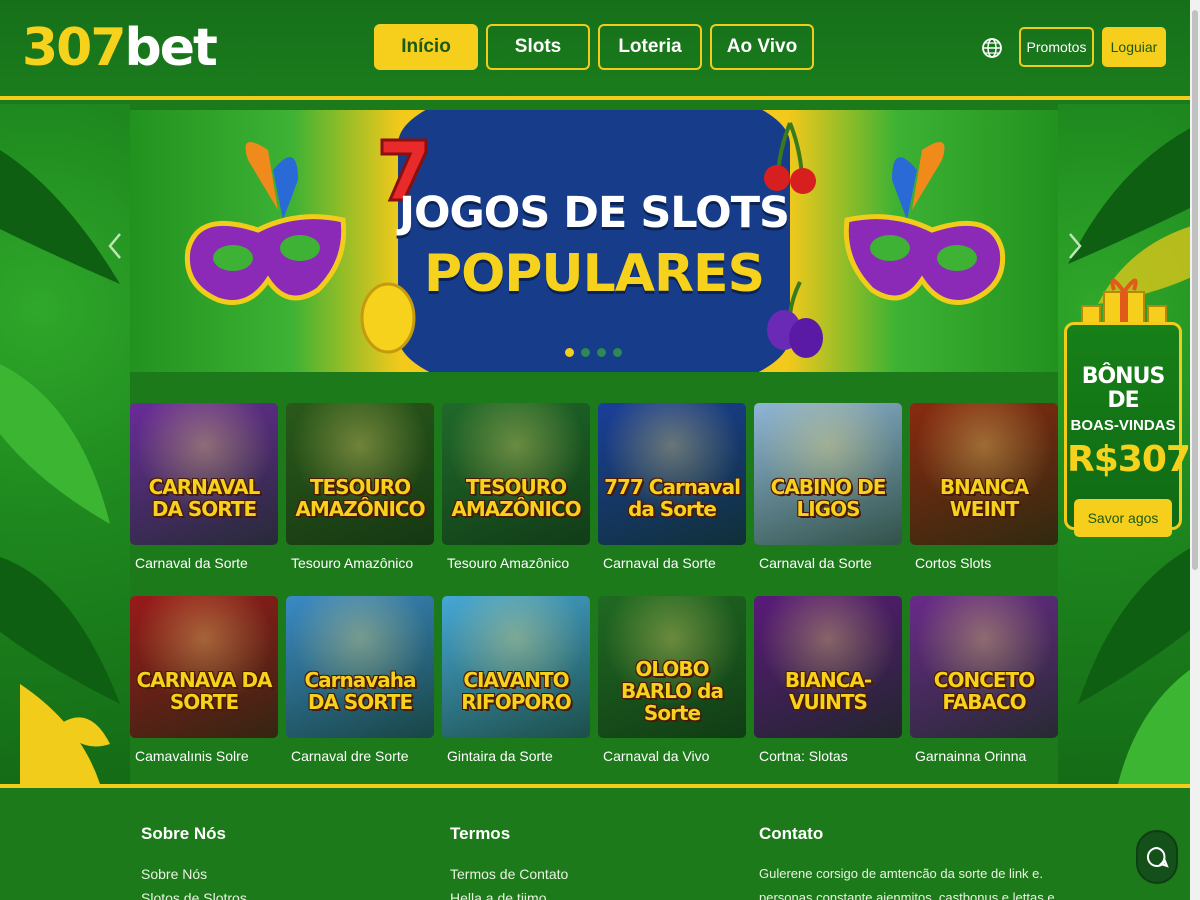  I want to click on chat-bubble-icon, so click(1157, 857).